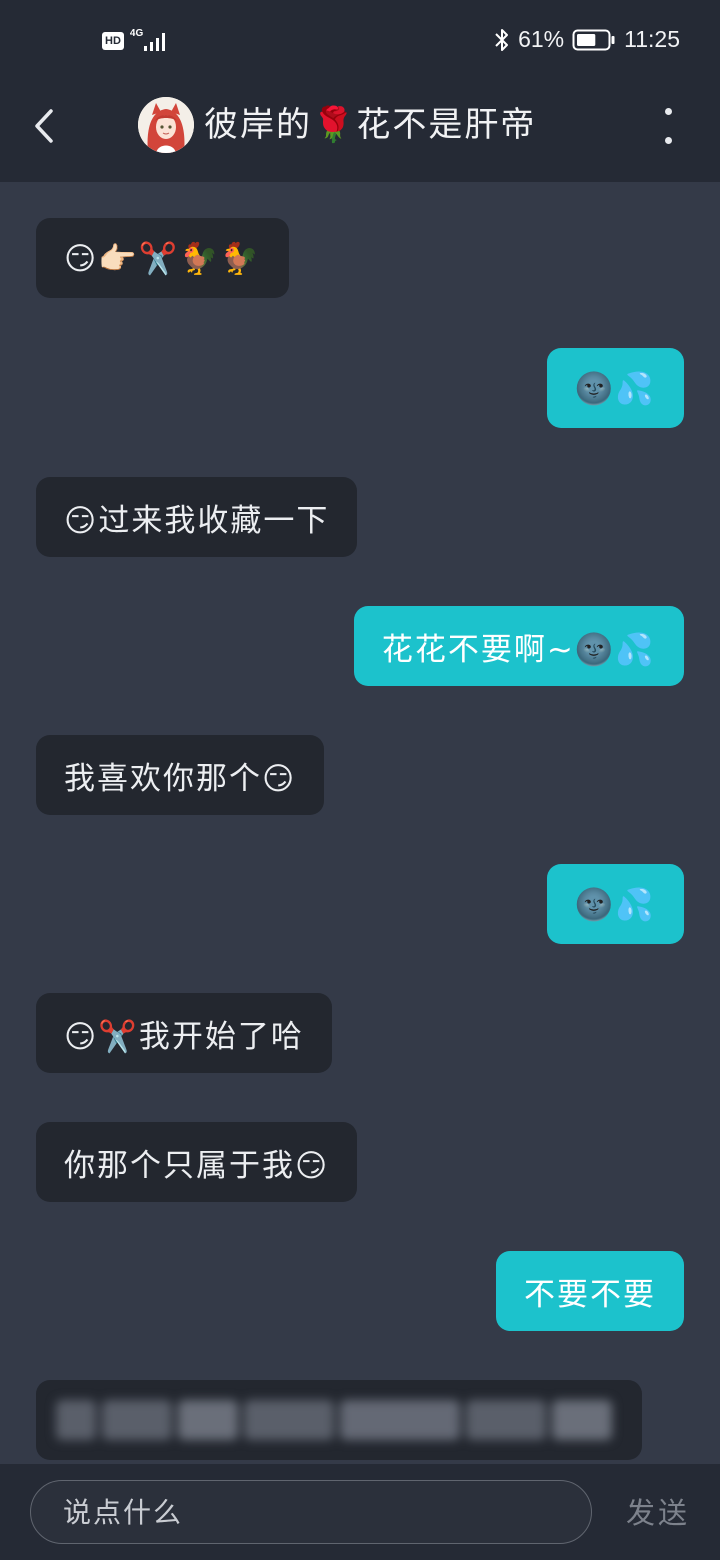  I want to click on status-left: HD 4G, so click(136, 41).